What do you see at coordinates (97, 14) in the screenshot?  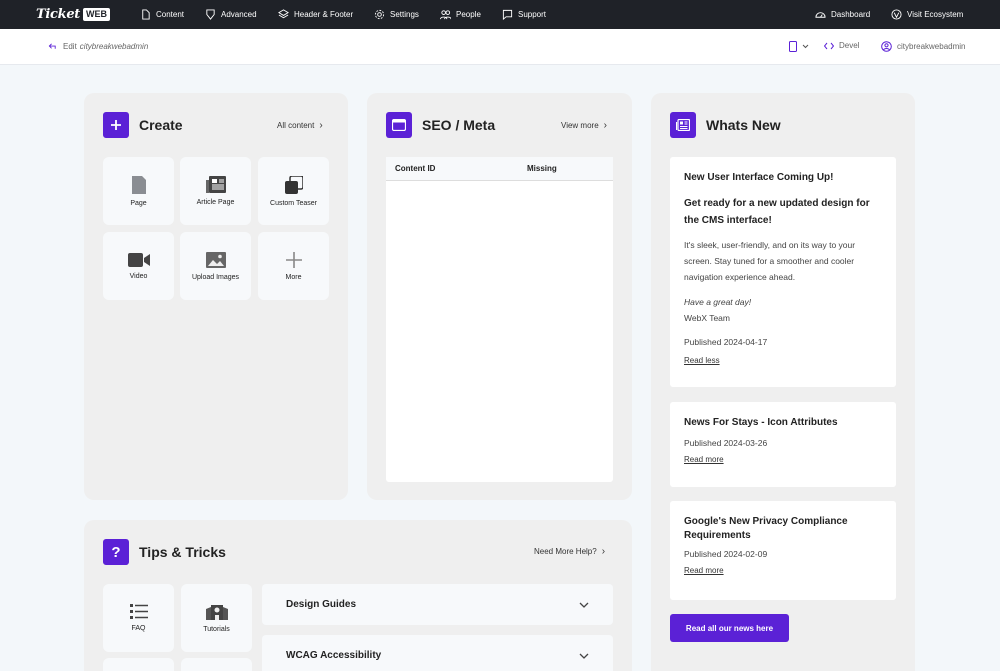 I see `logo-badge: WEB` at bounding box center [97, 14].